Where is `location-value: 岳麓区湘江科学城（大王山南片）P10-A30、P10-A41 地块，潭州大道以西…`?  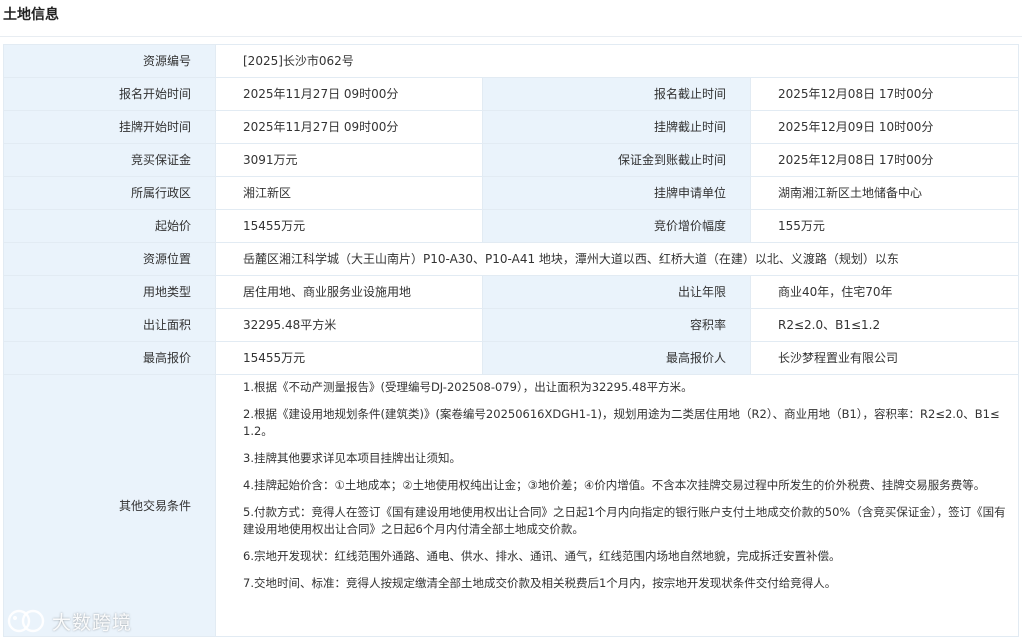
location-value: 岳麓区湘江科学城（大王山南片）P10-A30、P10-A41 地块，潭州大道以西… is located at coordinates (617, 259).